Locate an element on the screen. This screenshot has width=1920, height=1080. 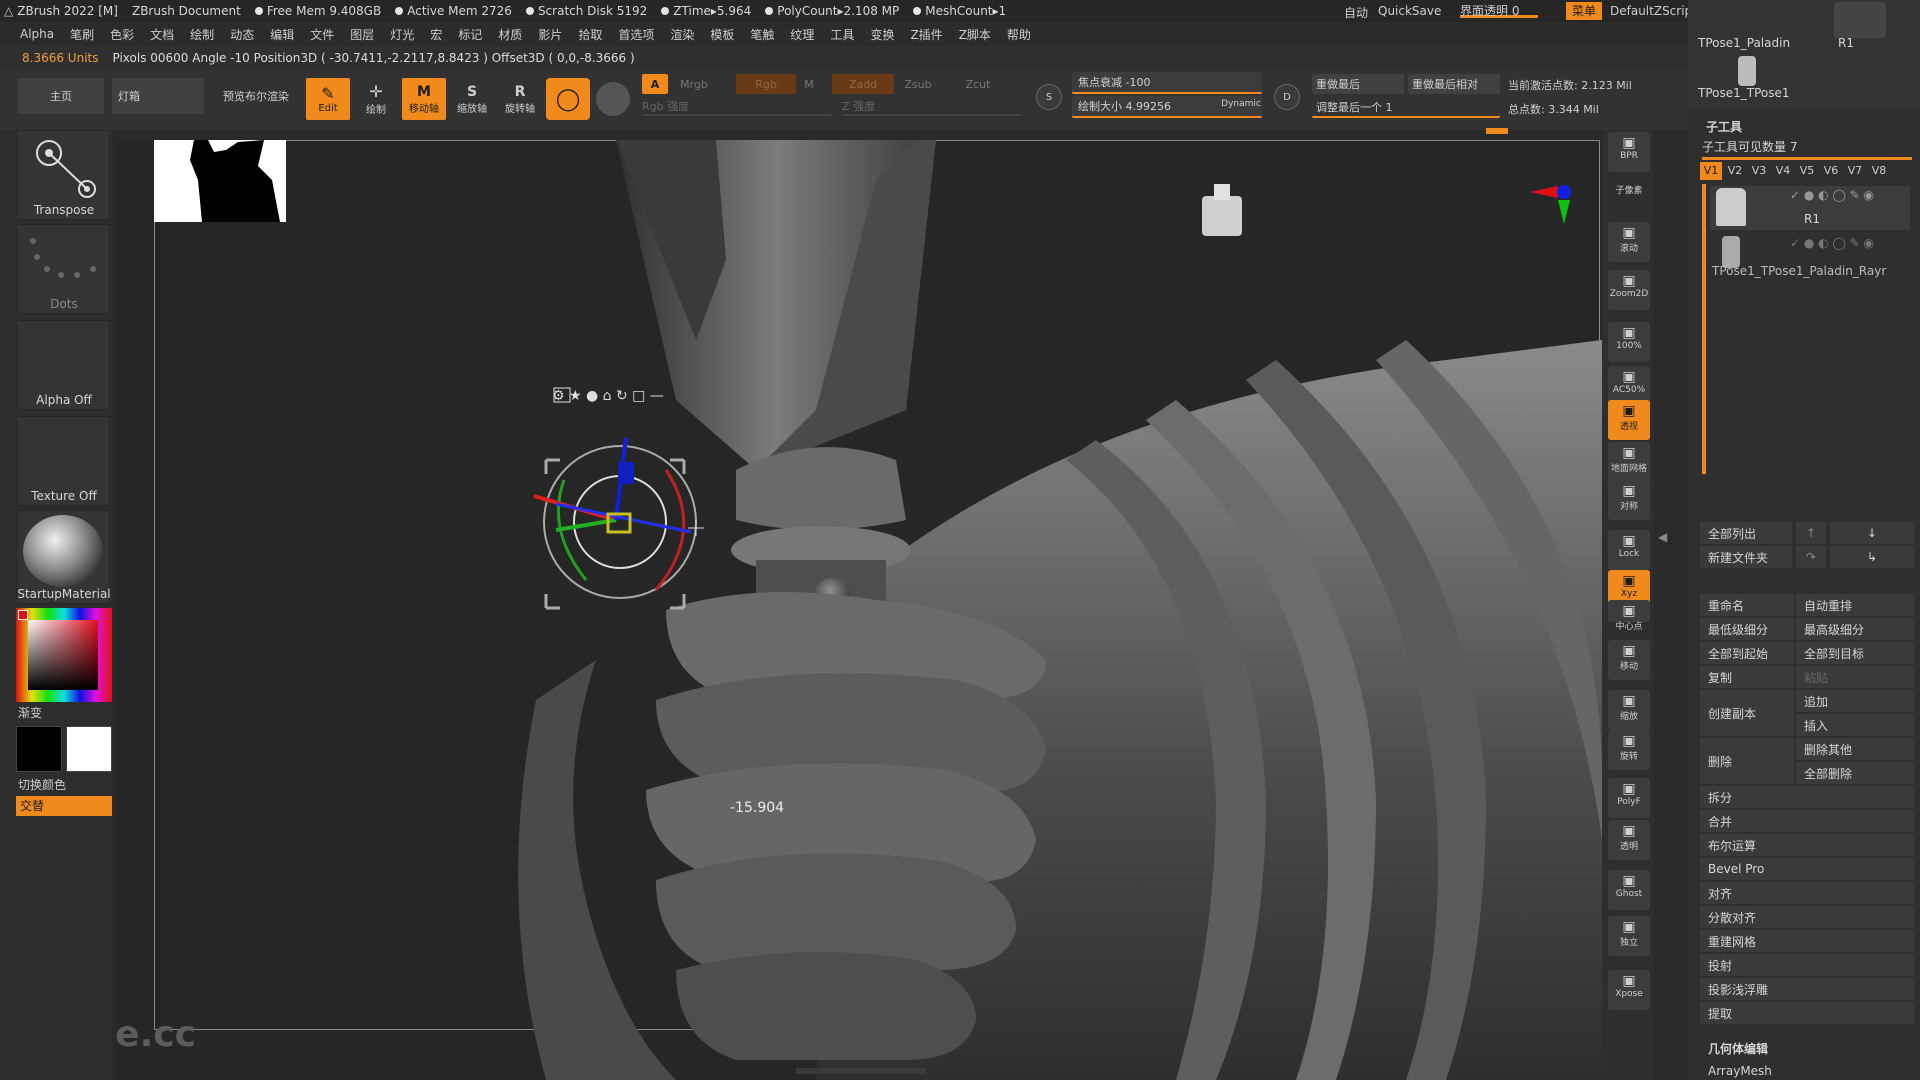
preview-bool-button: 预览布尔渲染 is located at coordinates (256, 96).